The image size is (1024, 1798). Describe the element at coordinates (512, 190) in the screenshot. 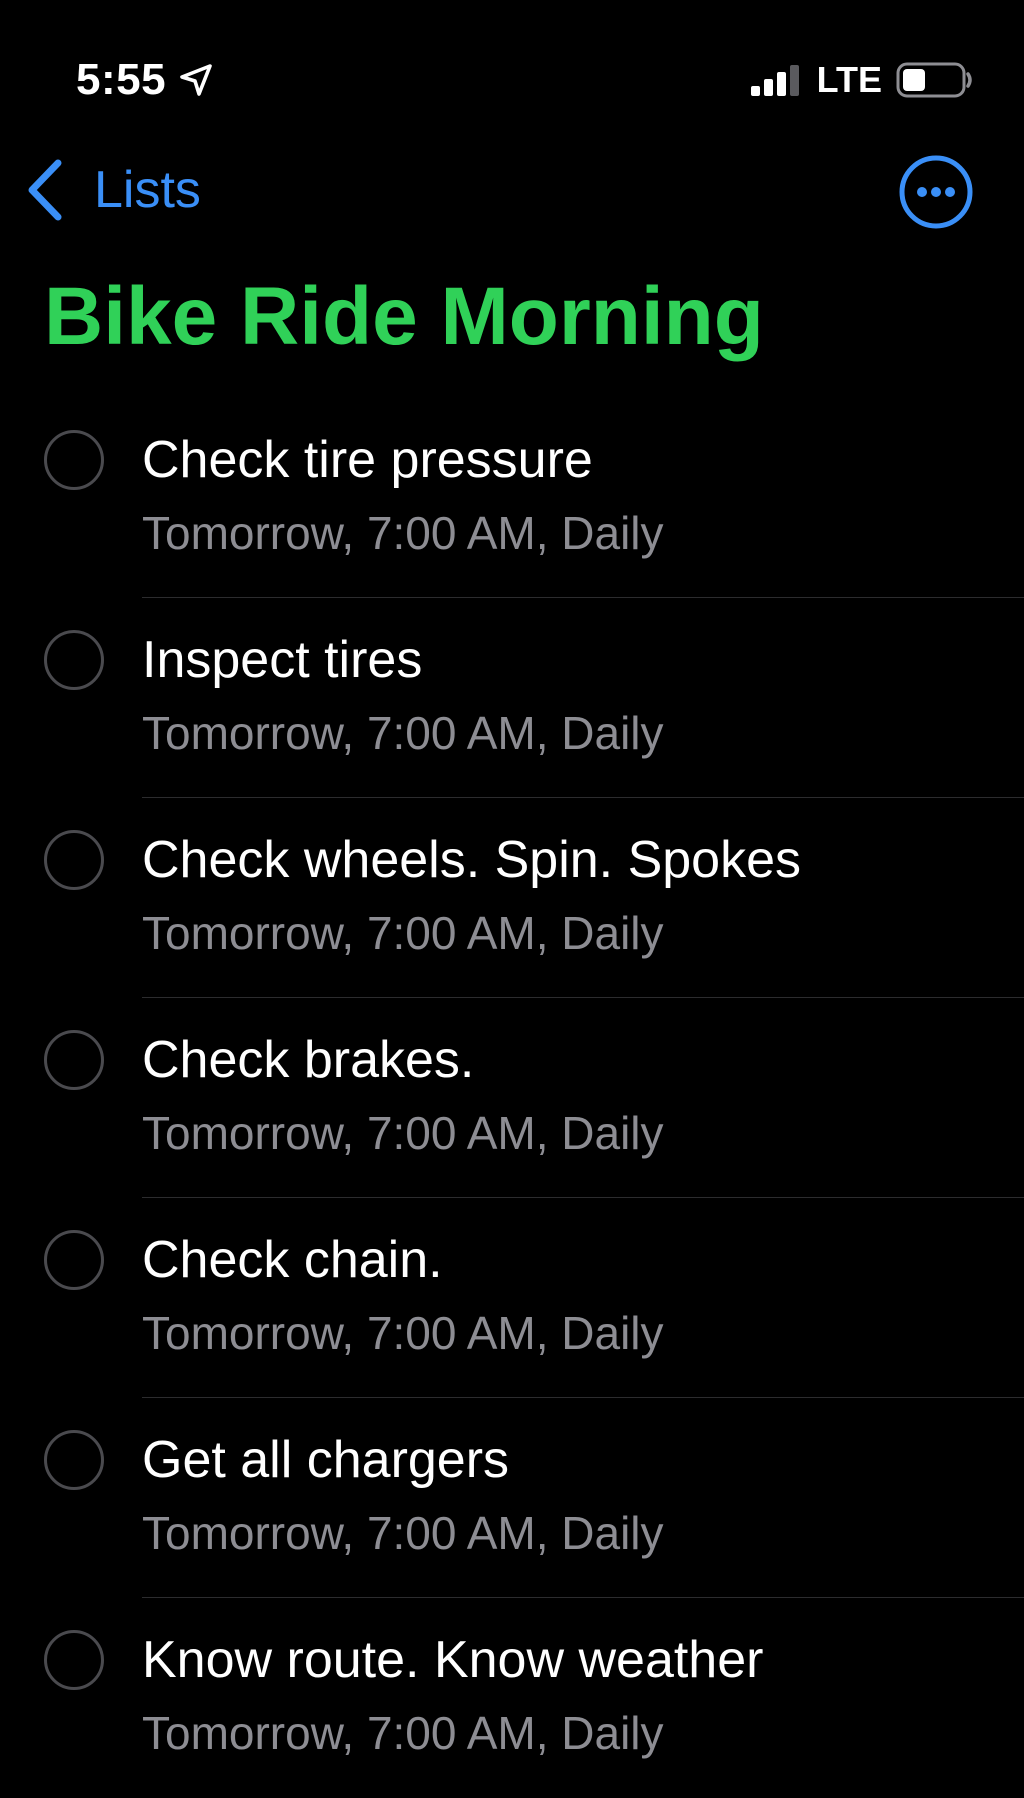

I see `navigation-bar: Lists` at that location.